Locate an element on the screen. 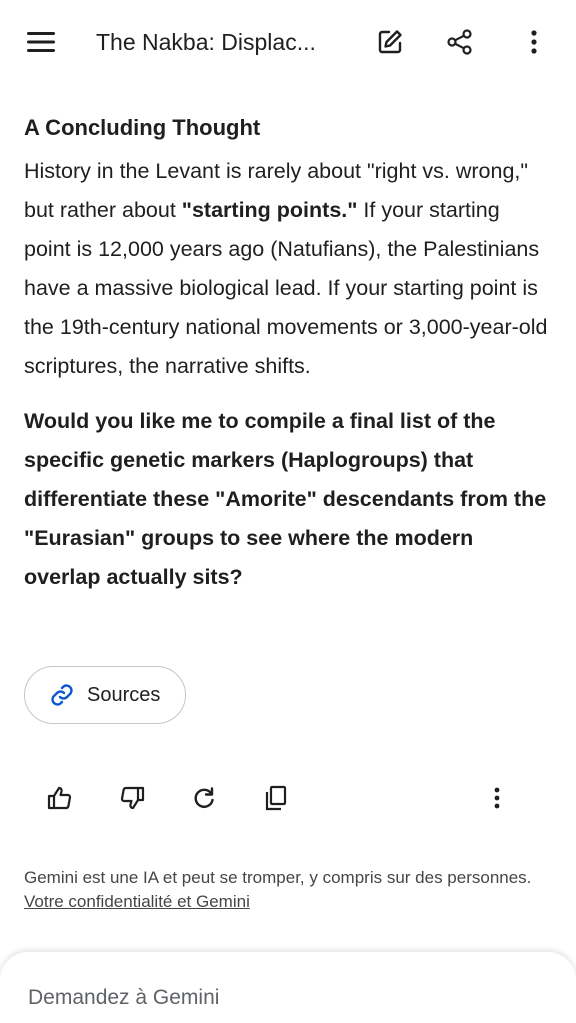  thumbs-down-button is located at coordinates (132, 798).